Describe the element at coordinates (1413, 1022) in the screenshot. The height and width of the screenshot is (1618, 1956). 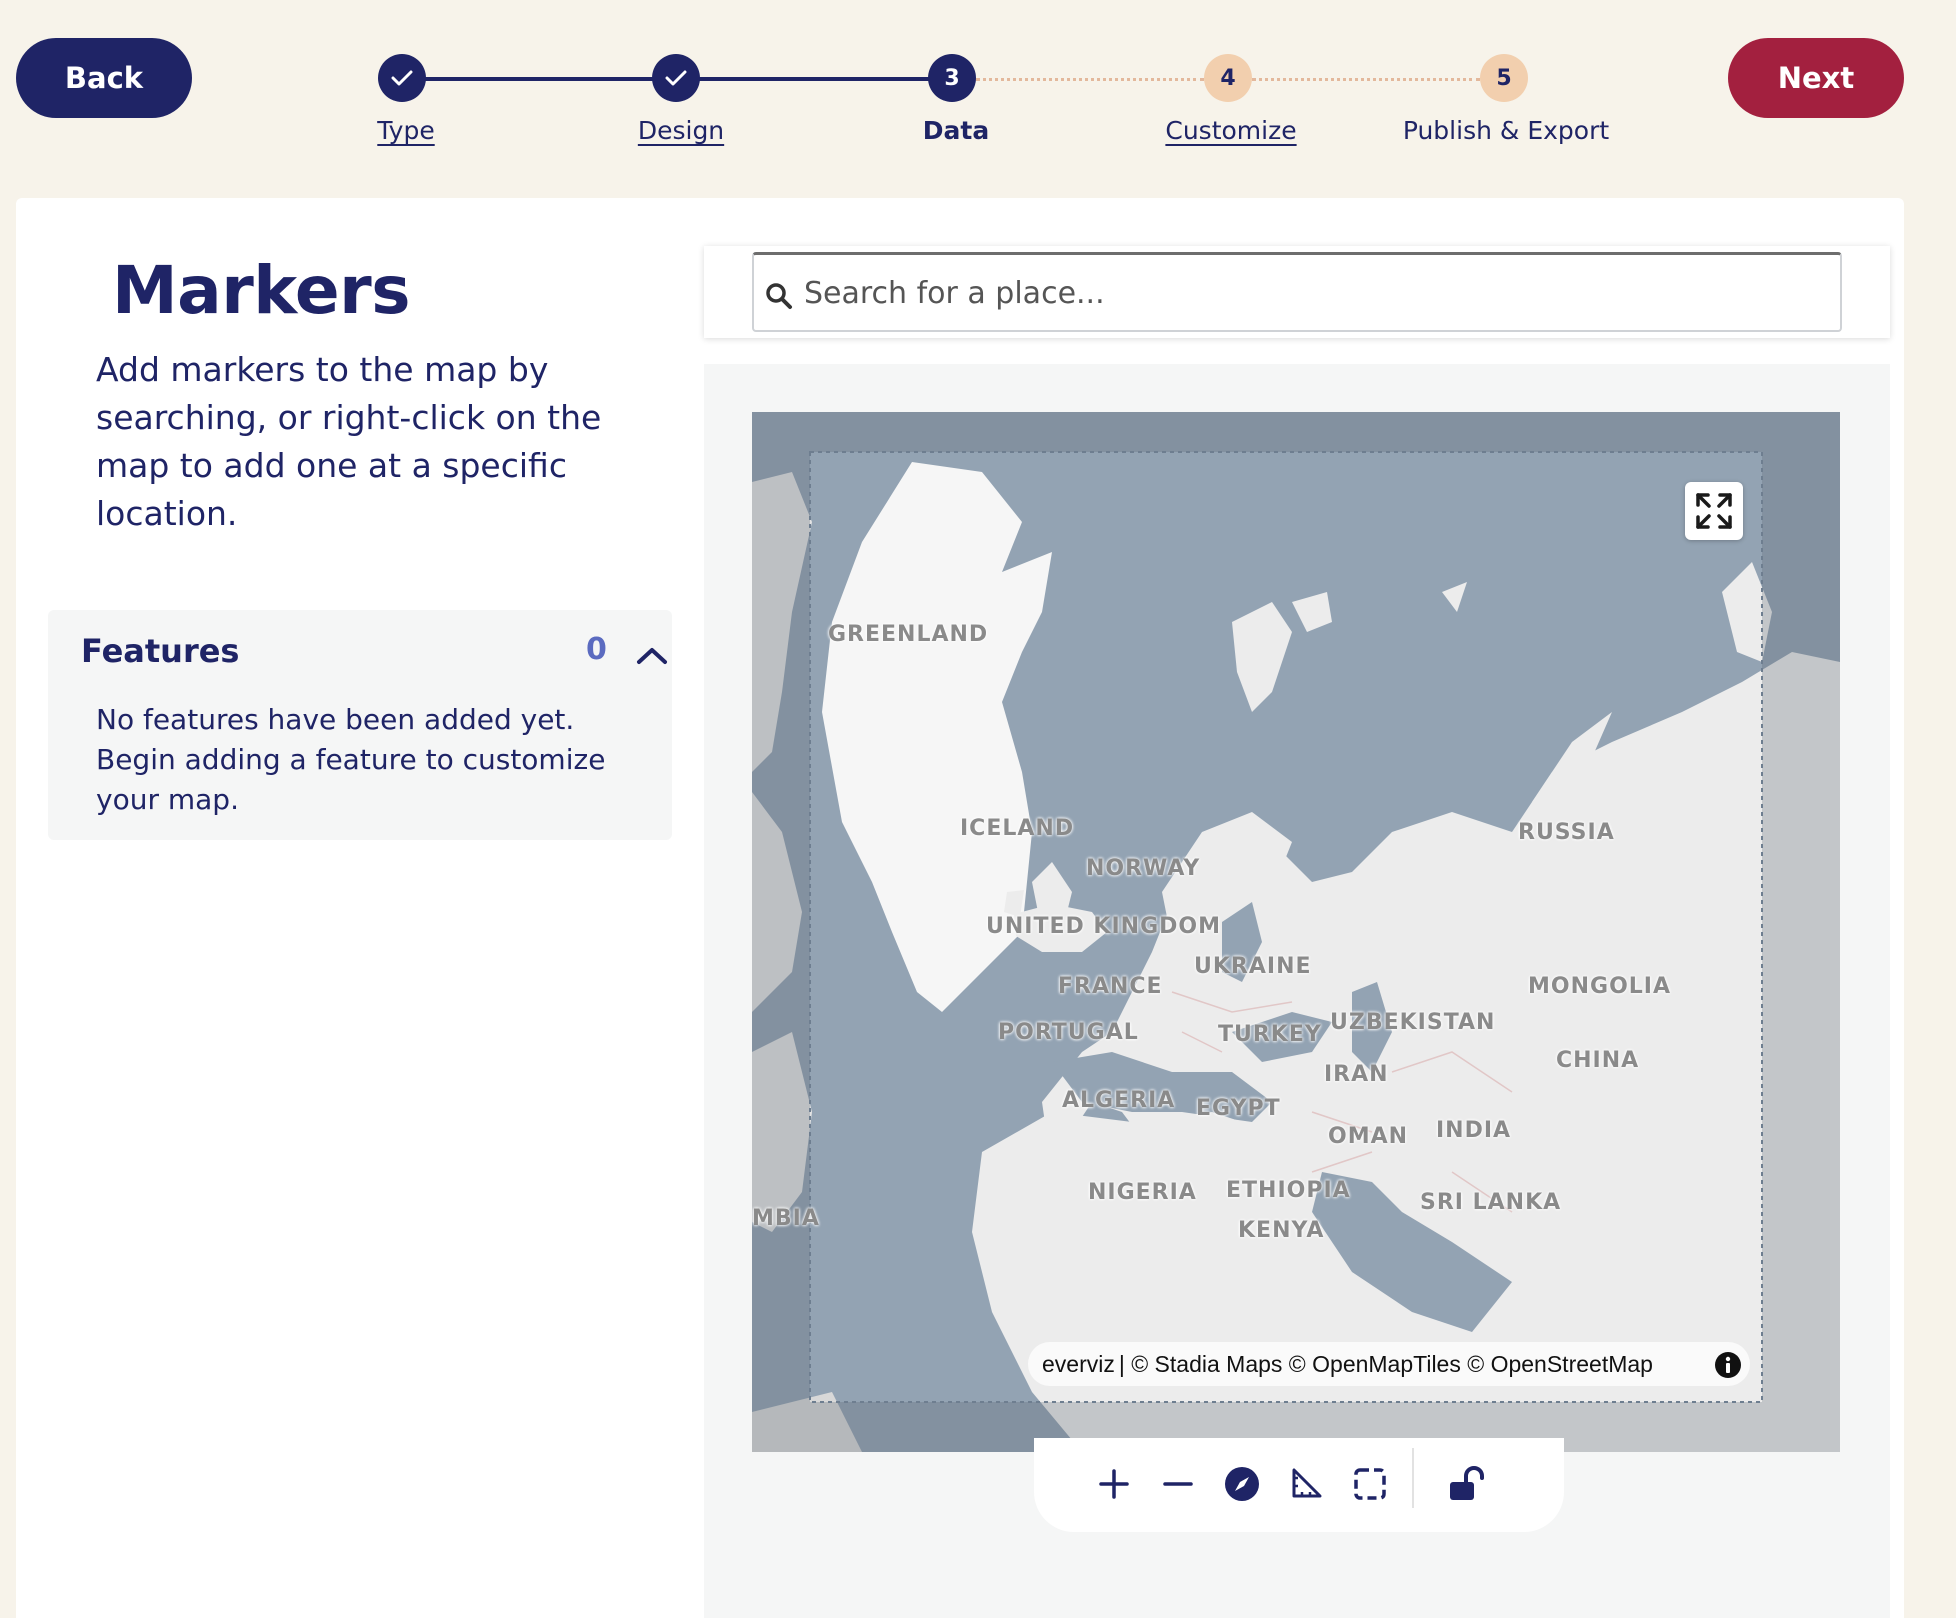
I see `map-label-uzbekistan: UZBEKISTAN` at that location.